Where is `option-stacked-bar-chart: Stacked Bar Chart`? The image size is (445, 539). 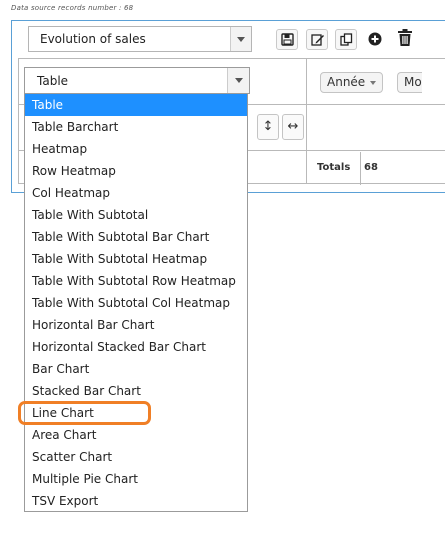 option-stacked-bar-chart: Stacked Bar Chart is located at coordinates (136, 391).